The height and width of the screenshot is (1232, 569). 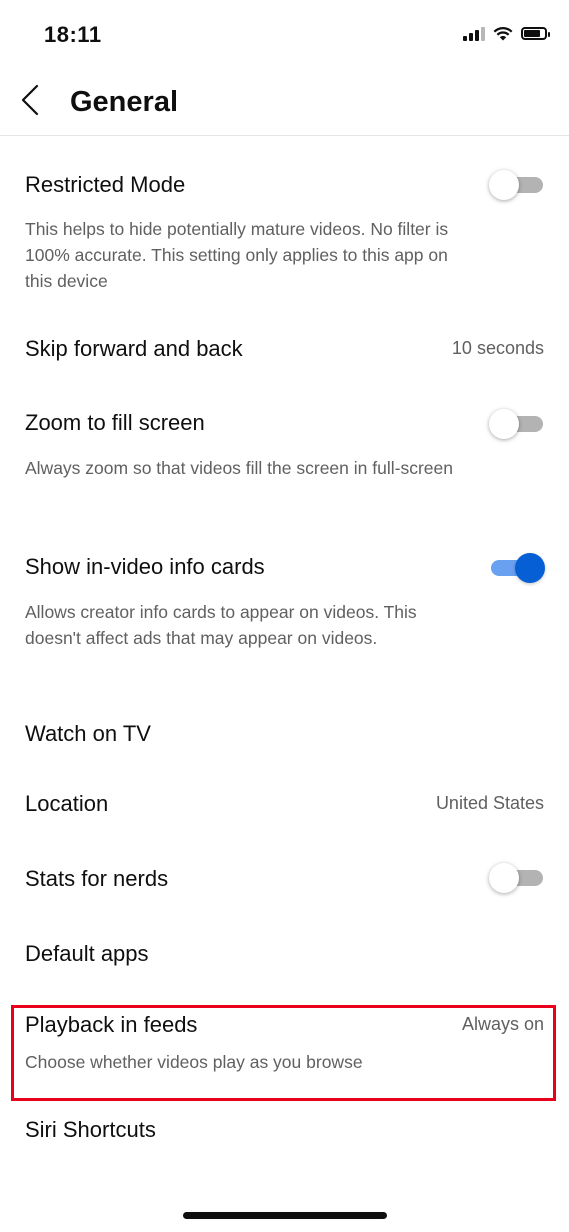 What do you see at coordinates (67, 803) in the screenshot?
I see `setting-title: Location` at bounding box center [67, 803].